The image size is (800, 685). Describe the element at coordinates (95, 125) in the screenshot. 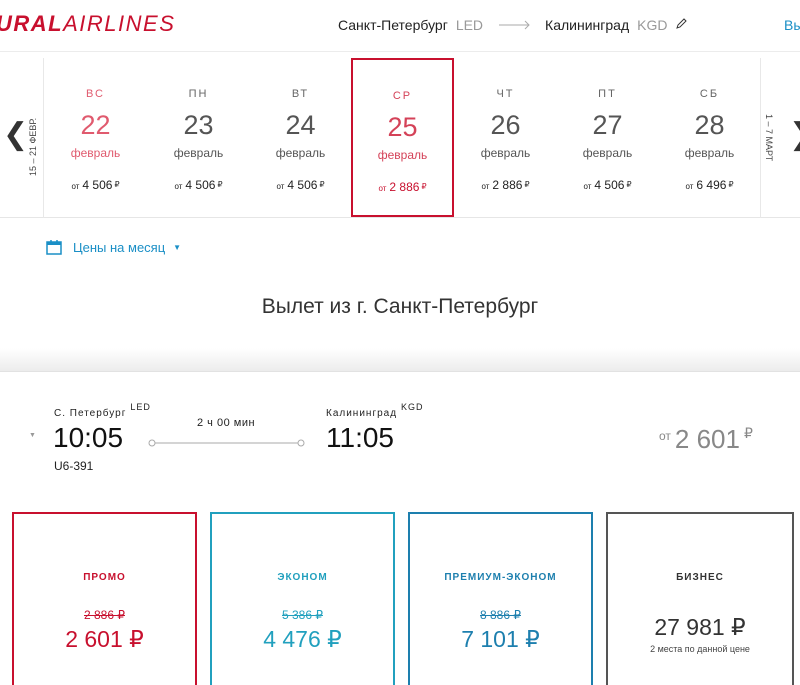

I see `day-number: 22` at that location.